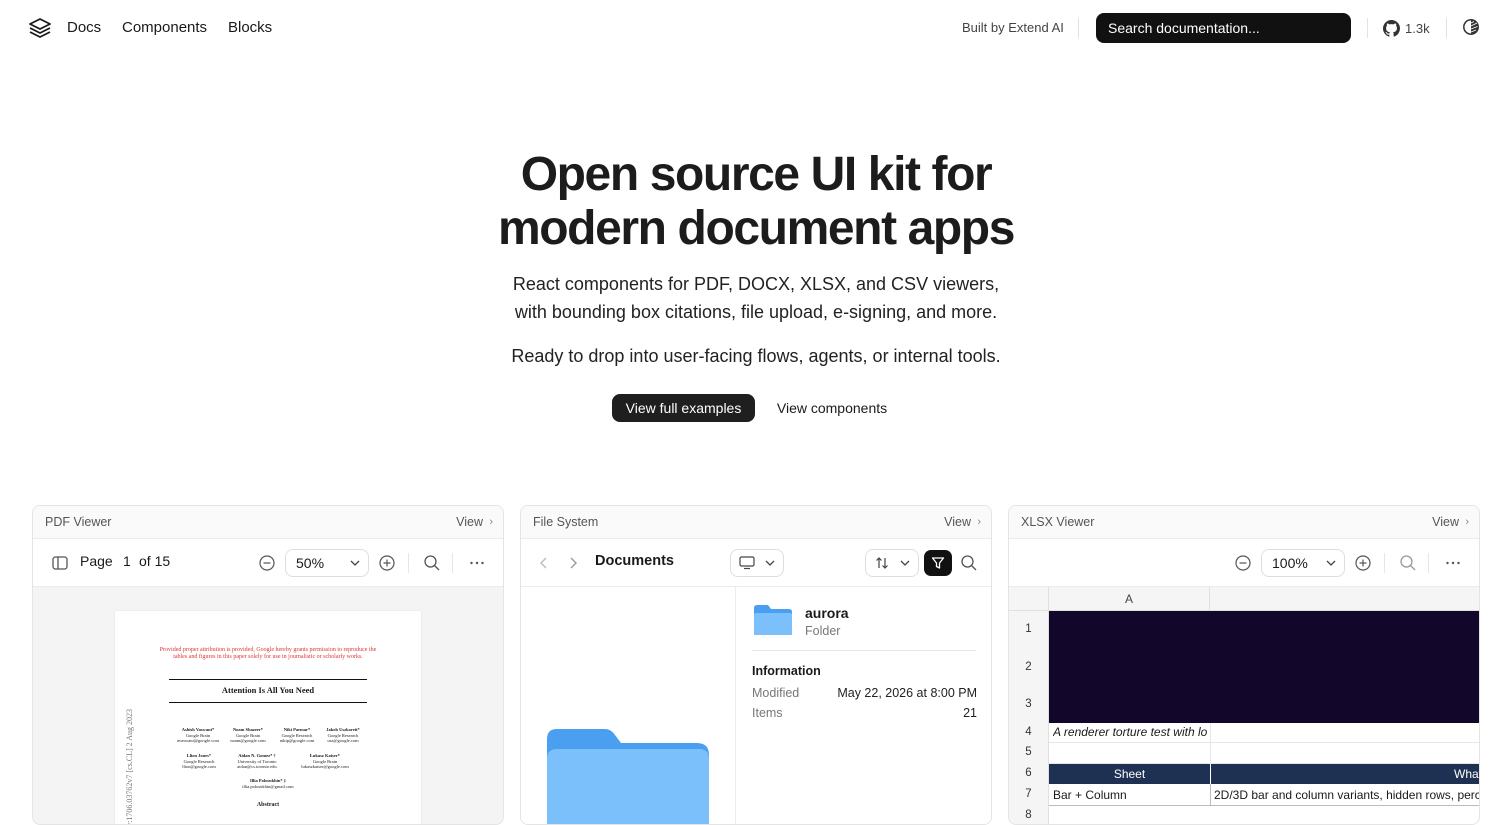 Image resolution: width=1512 pixels, height=825 pixels. I want to click on zoom-value: 50%, so click(310, 563).